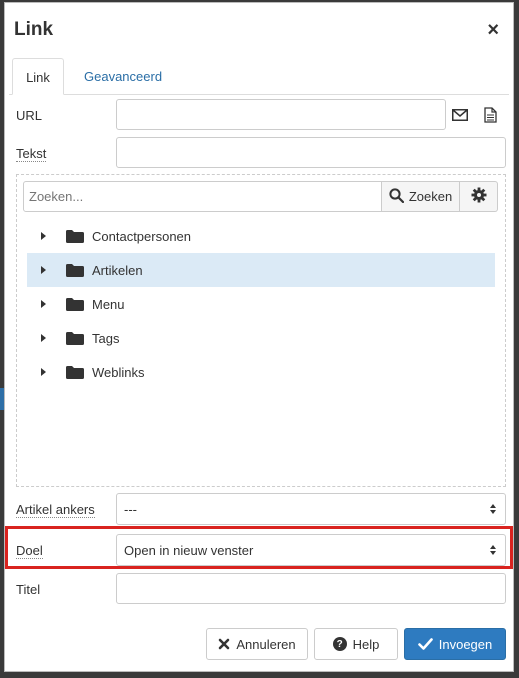 The image size is (519, 678). Describe the element at coordinates (142, 236) in the screenshot. I see `tree-node-label: Contactpersonen` at that location.